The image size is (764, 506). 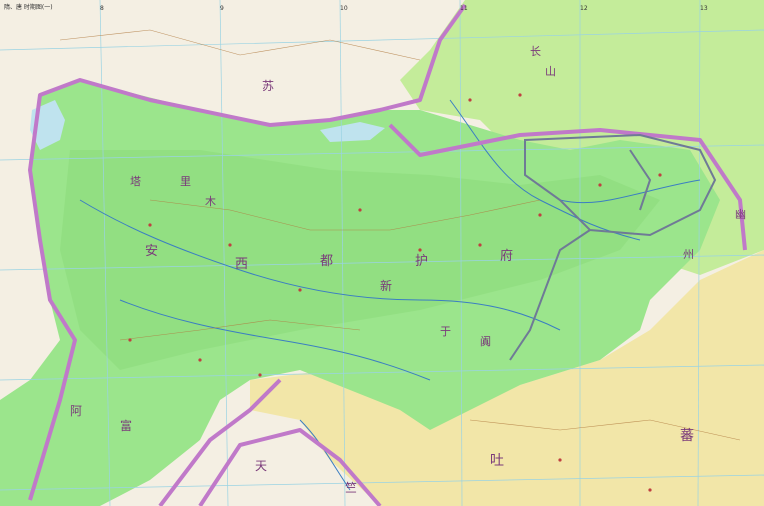 I want to click on grid-number: 11, so click(x=464, y=8).